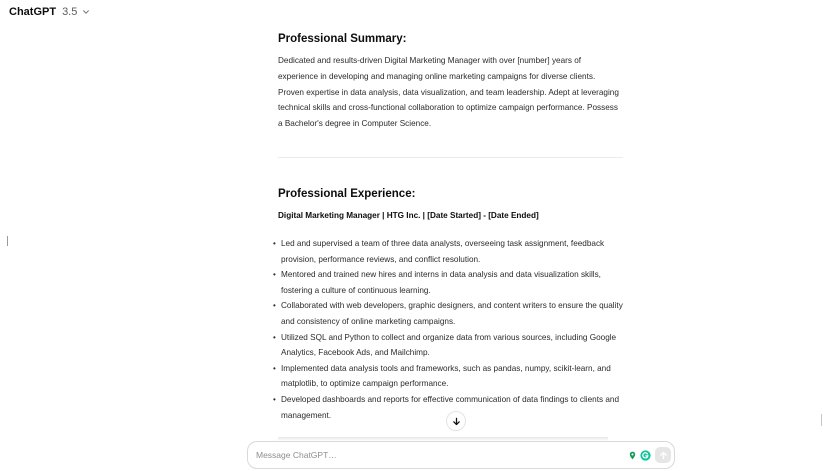 The image size is (825, 471). Describe the element at coordinates (436, 455) in the screenshot. I see `message-input` at that location.